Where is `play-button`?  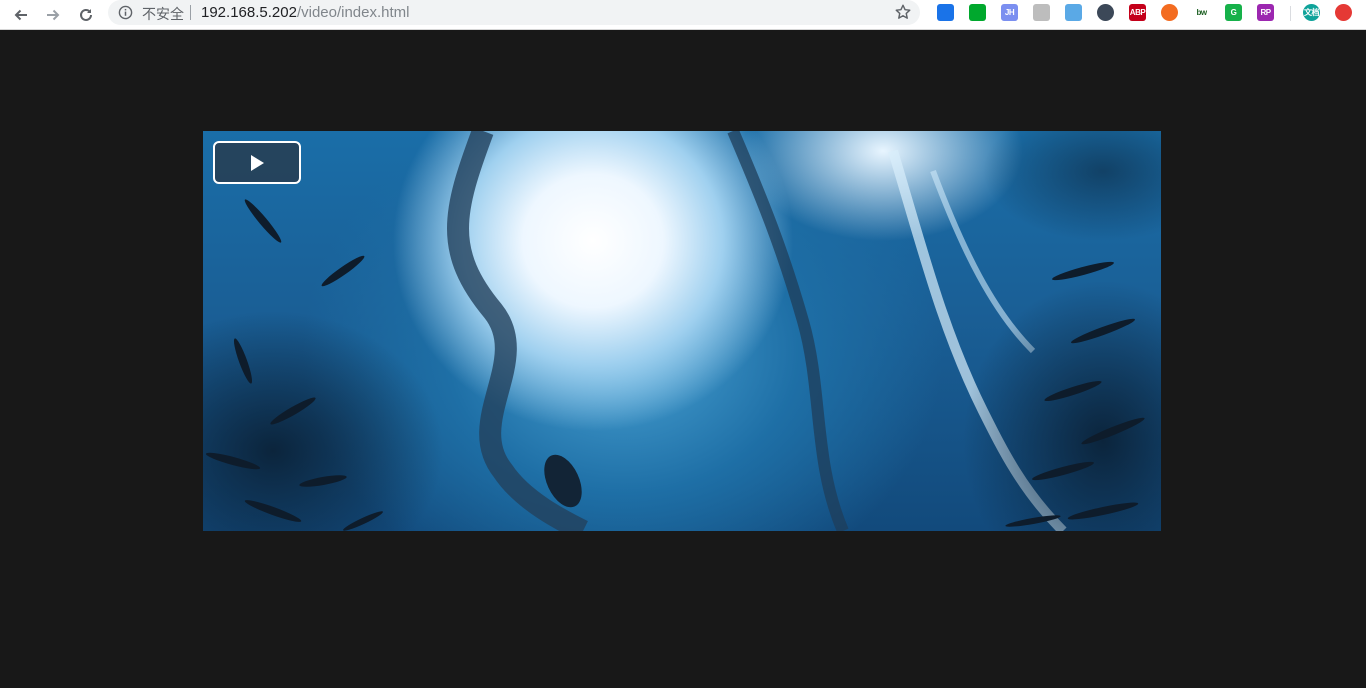
play-button is located at coordinates (257, 162).